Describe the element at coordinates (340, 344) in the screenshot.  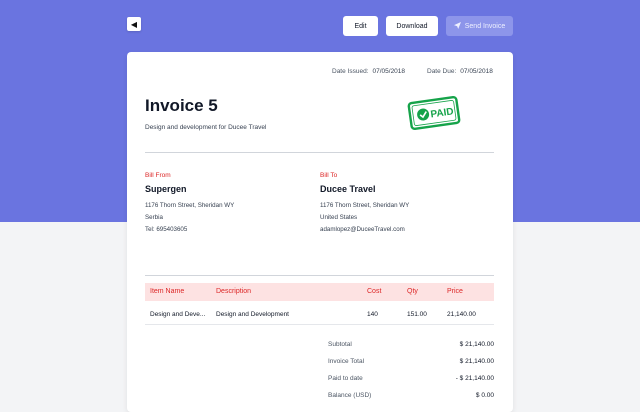
I see `subtotal-label: Subtotal` at that location.